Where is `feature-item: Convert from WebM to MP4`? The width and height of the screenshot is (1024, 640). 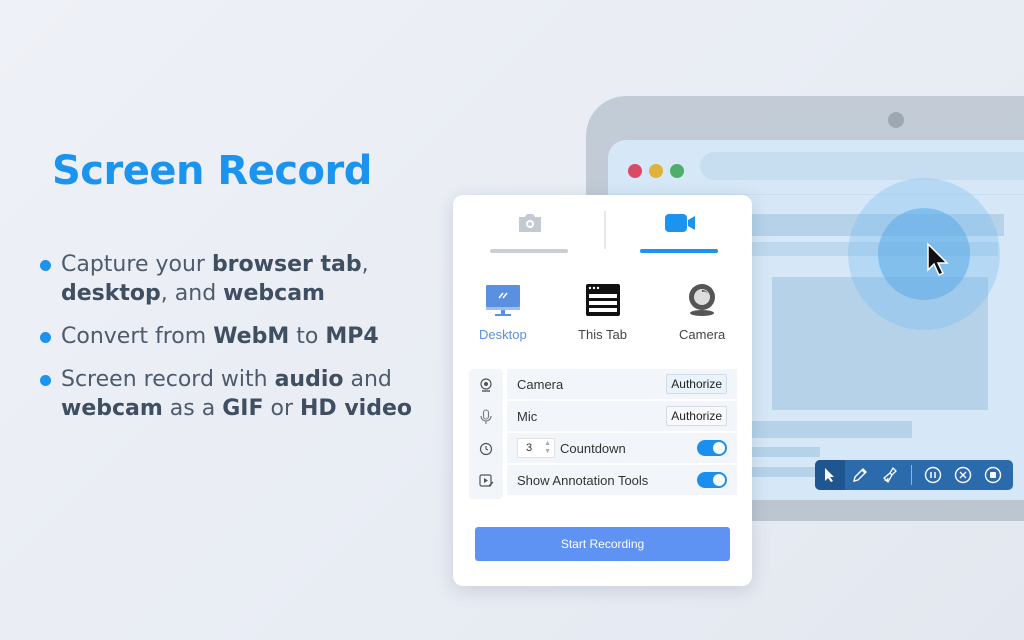 feature-item: Convert from WebM to MP4 is located at coordinates (240, 336).